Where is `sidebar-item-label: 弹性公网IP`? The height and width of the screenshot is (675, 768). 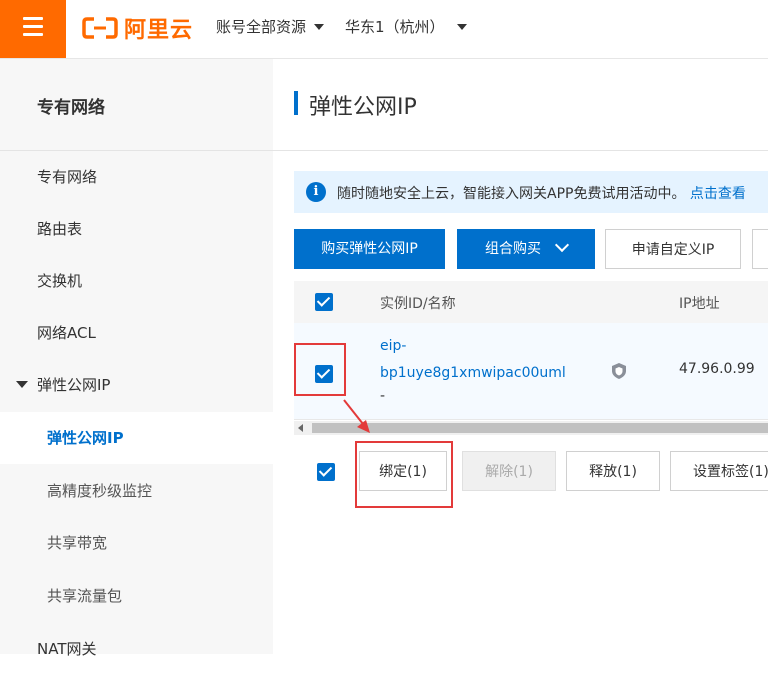 sidebar-item-label: 弹性公网IP is located at coordinates (85, 438).